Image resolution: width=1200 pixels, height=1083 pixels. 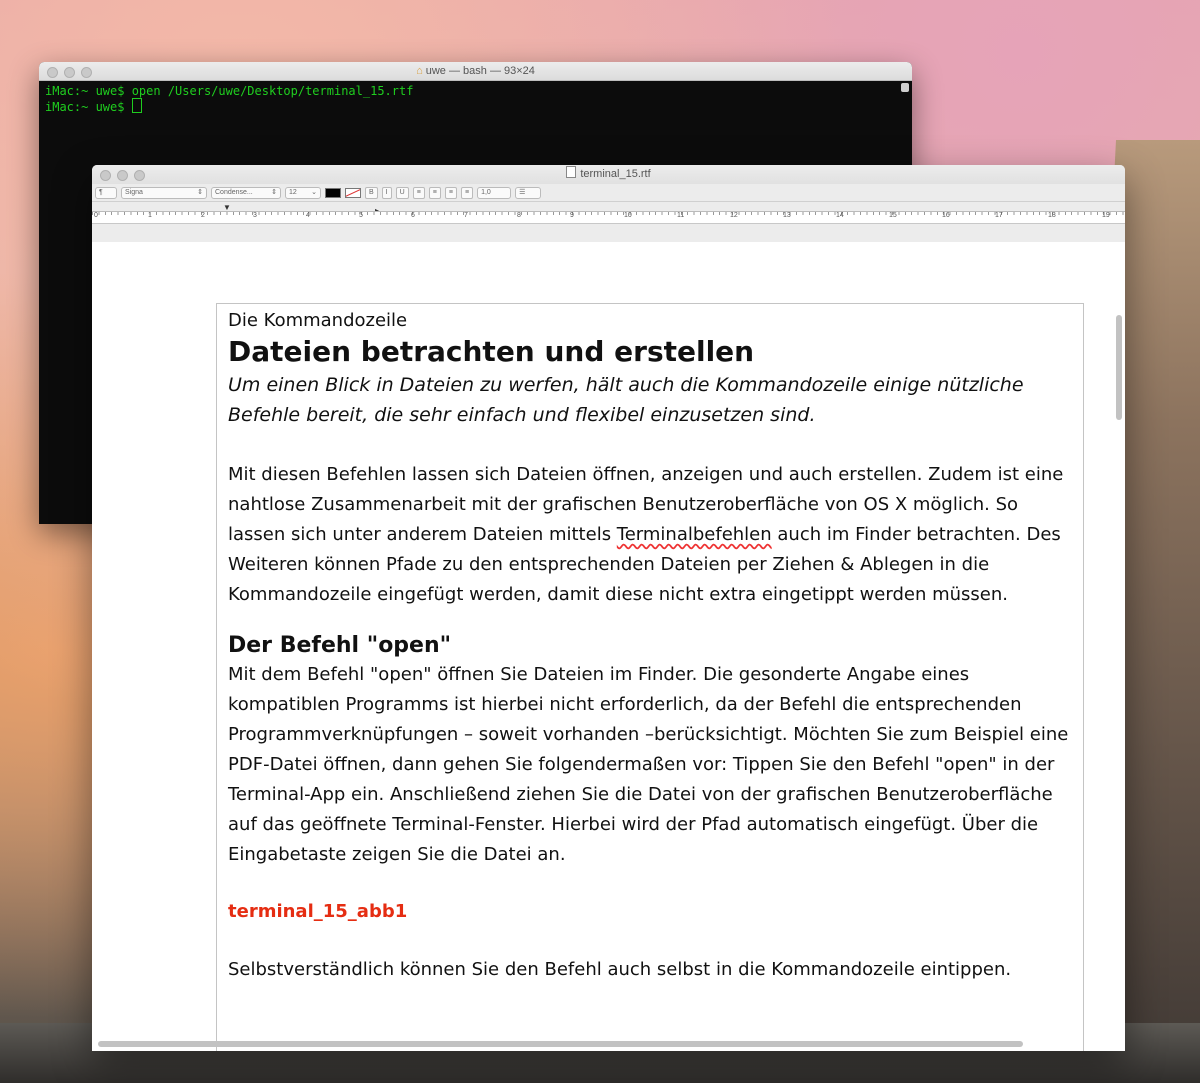 What do you see at coordinates (450, 192) in the screenshot?
I see `align-right-icon: ≡` at bounding box center [450, 192].